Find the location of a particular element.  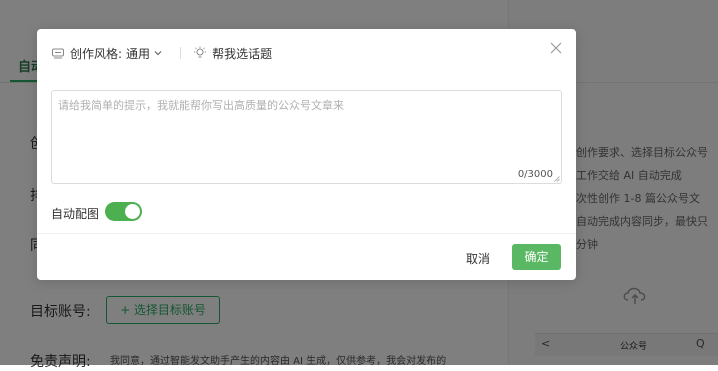

close-icon is located at coordinates (556, 48).